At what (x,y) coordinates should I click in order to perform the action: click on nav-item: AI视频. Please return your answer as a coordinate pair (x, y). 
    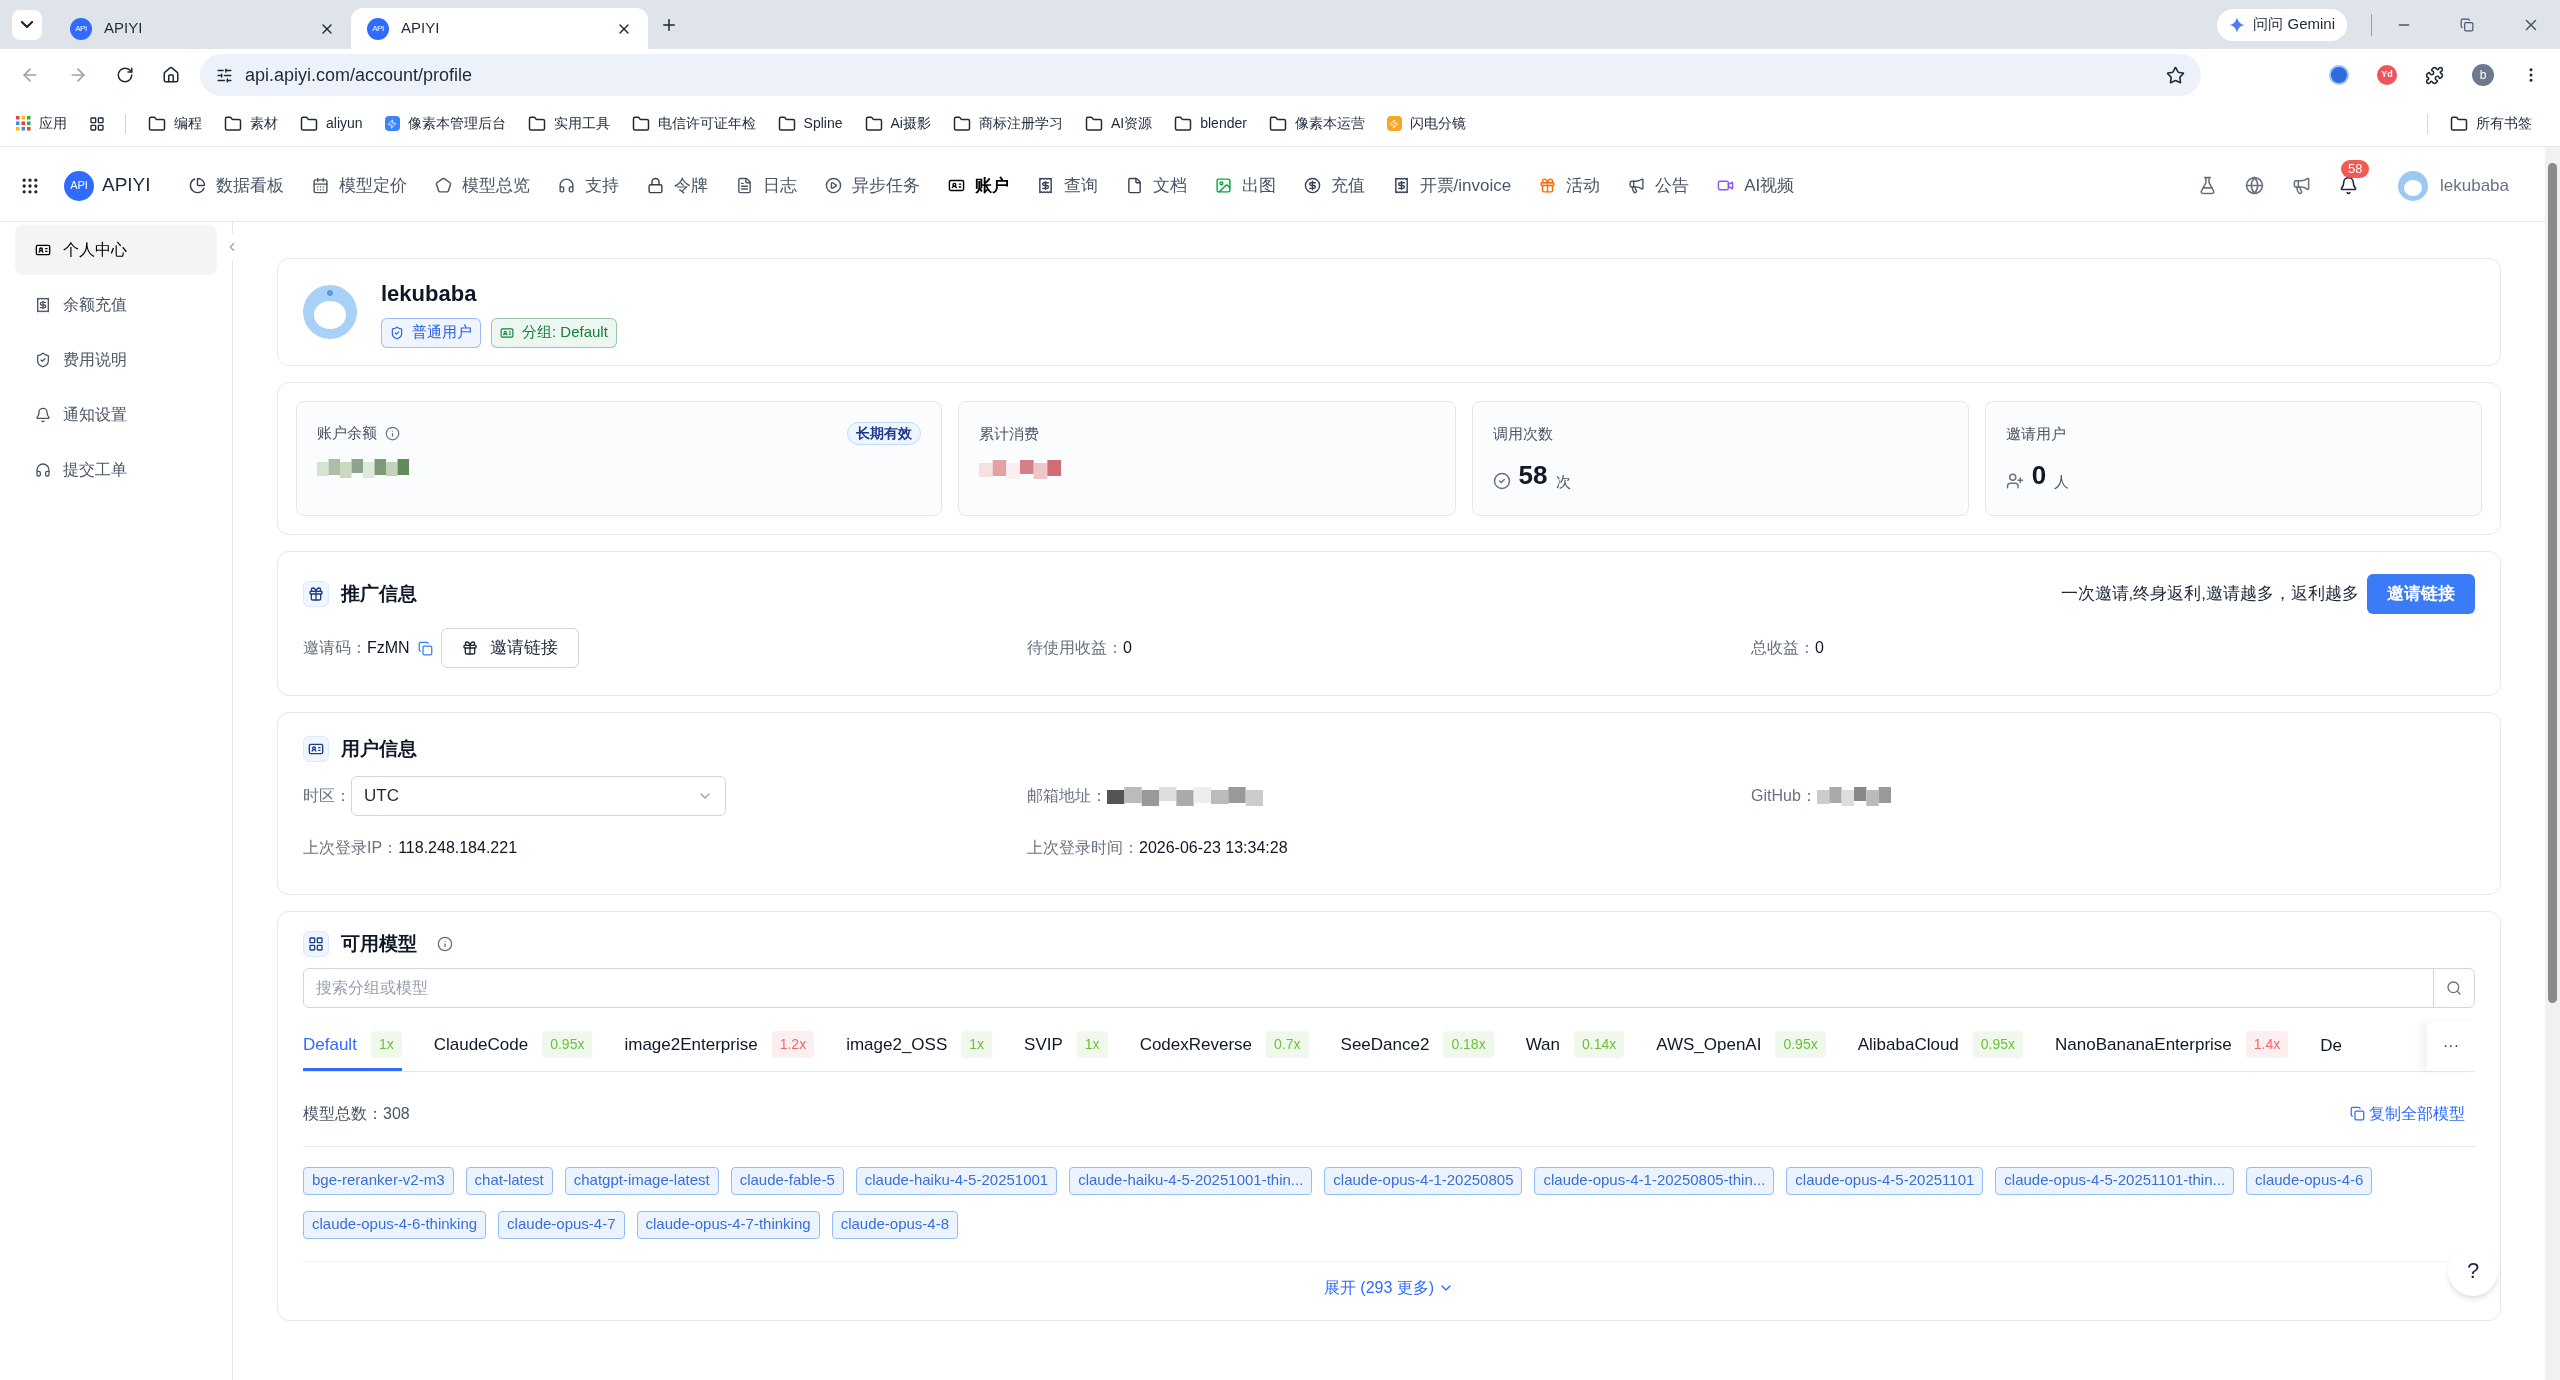
    Looking at the image, I should click on (1756, 185).